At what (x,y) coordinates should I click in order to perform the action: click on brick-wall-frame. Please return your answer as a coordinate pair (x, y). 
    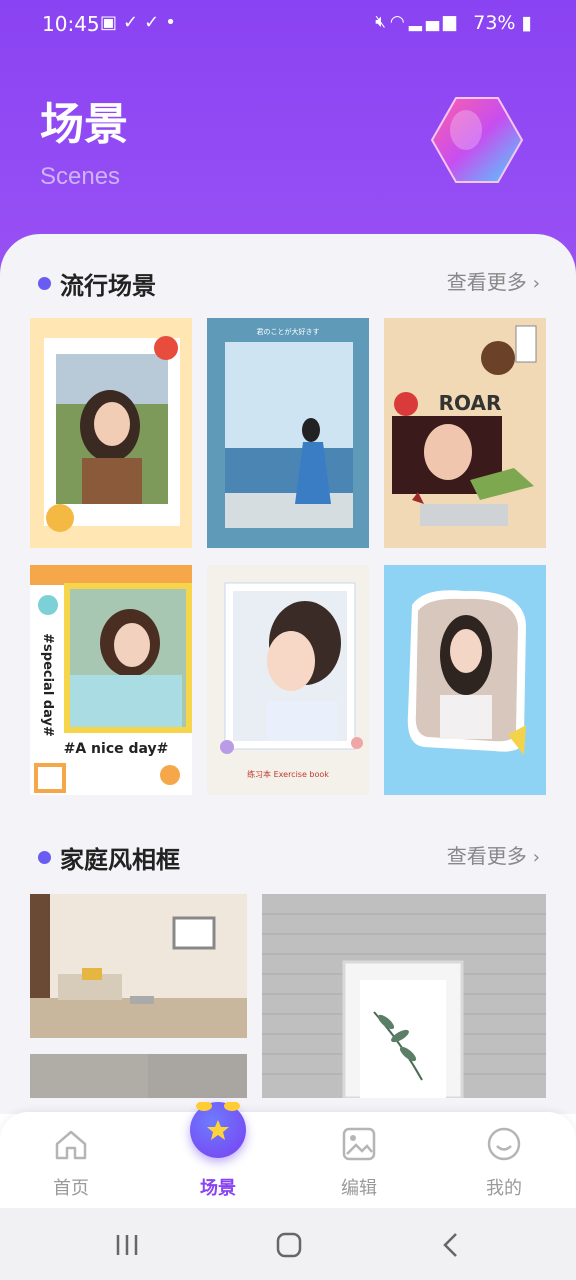
    Looking at the image, I should click on (404, 996).